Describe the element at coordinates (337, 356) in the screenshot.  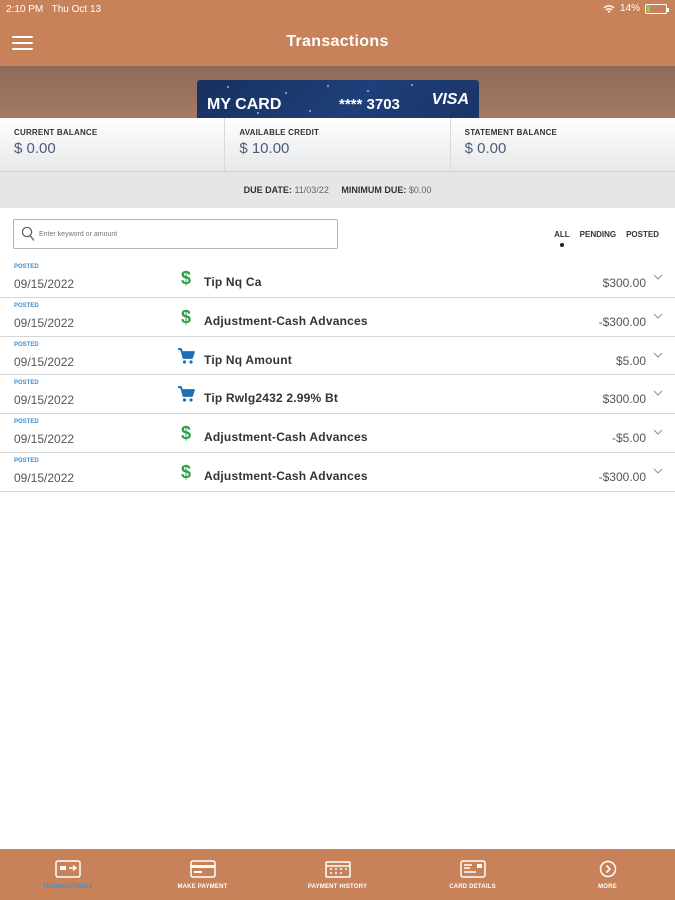
I see `transaction-row: POSTED 09/15/2022 Tip Nq Amount $5.00` at that location.